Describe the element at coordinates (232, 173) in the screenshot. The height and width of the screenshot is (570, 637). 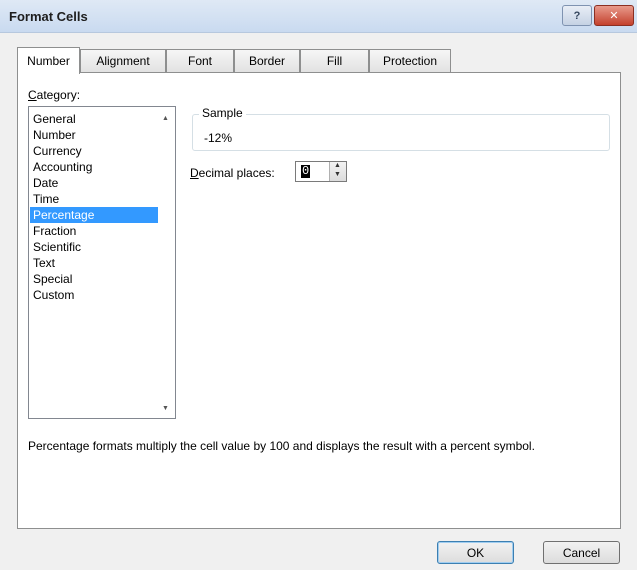
I see `decimal-places-label: Decimal places:` at that location.